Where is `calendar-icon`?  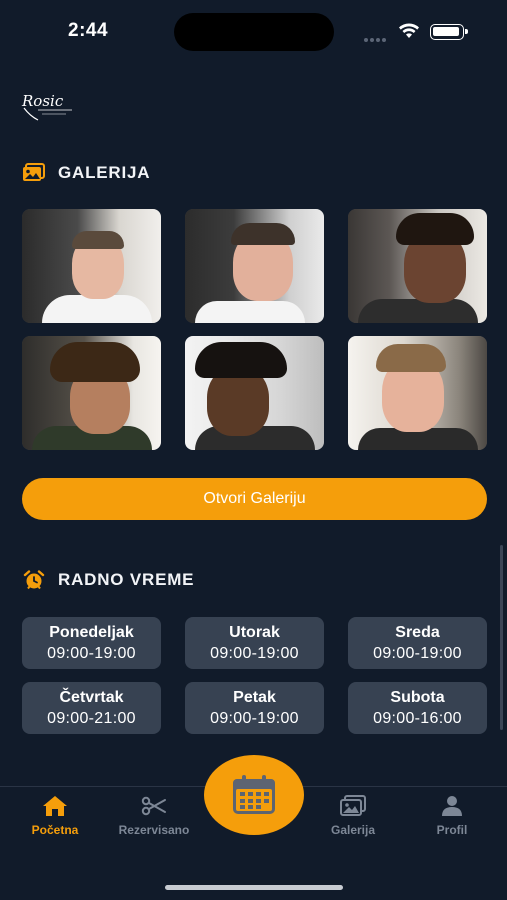 calendar-icon is located at coordinates (254, 794).